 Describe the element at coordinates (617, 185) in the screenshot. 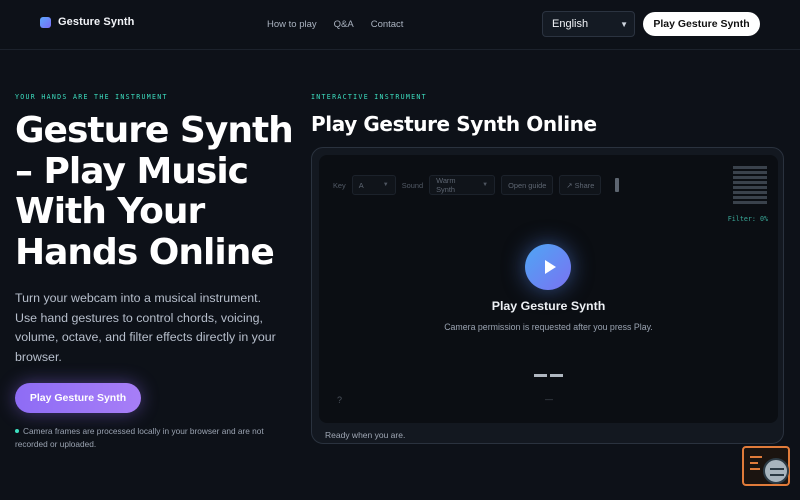

I see `volume-slider-handle` at that location.